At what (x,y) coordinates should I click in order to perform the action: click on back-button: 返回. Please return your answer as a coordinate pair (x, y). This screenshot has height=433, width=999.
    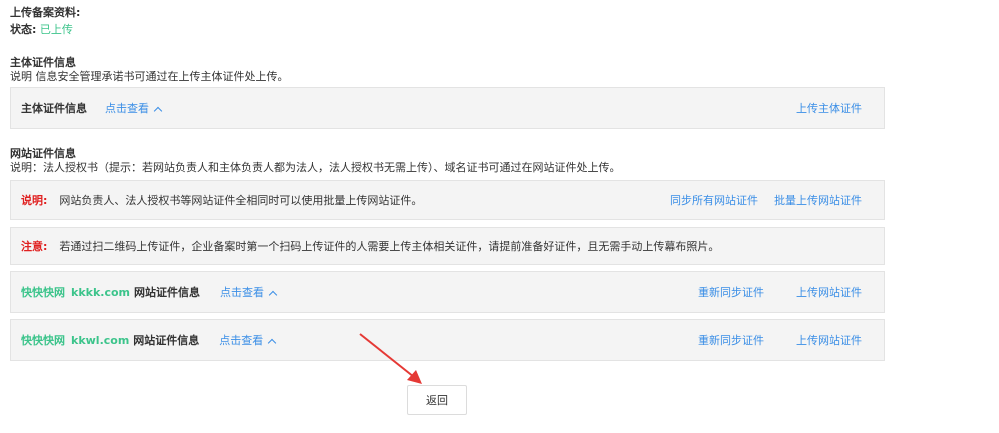
    Looking at the image, I should click on (437, 400).